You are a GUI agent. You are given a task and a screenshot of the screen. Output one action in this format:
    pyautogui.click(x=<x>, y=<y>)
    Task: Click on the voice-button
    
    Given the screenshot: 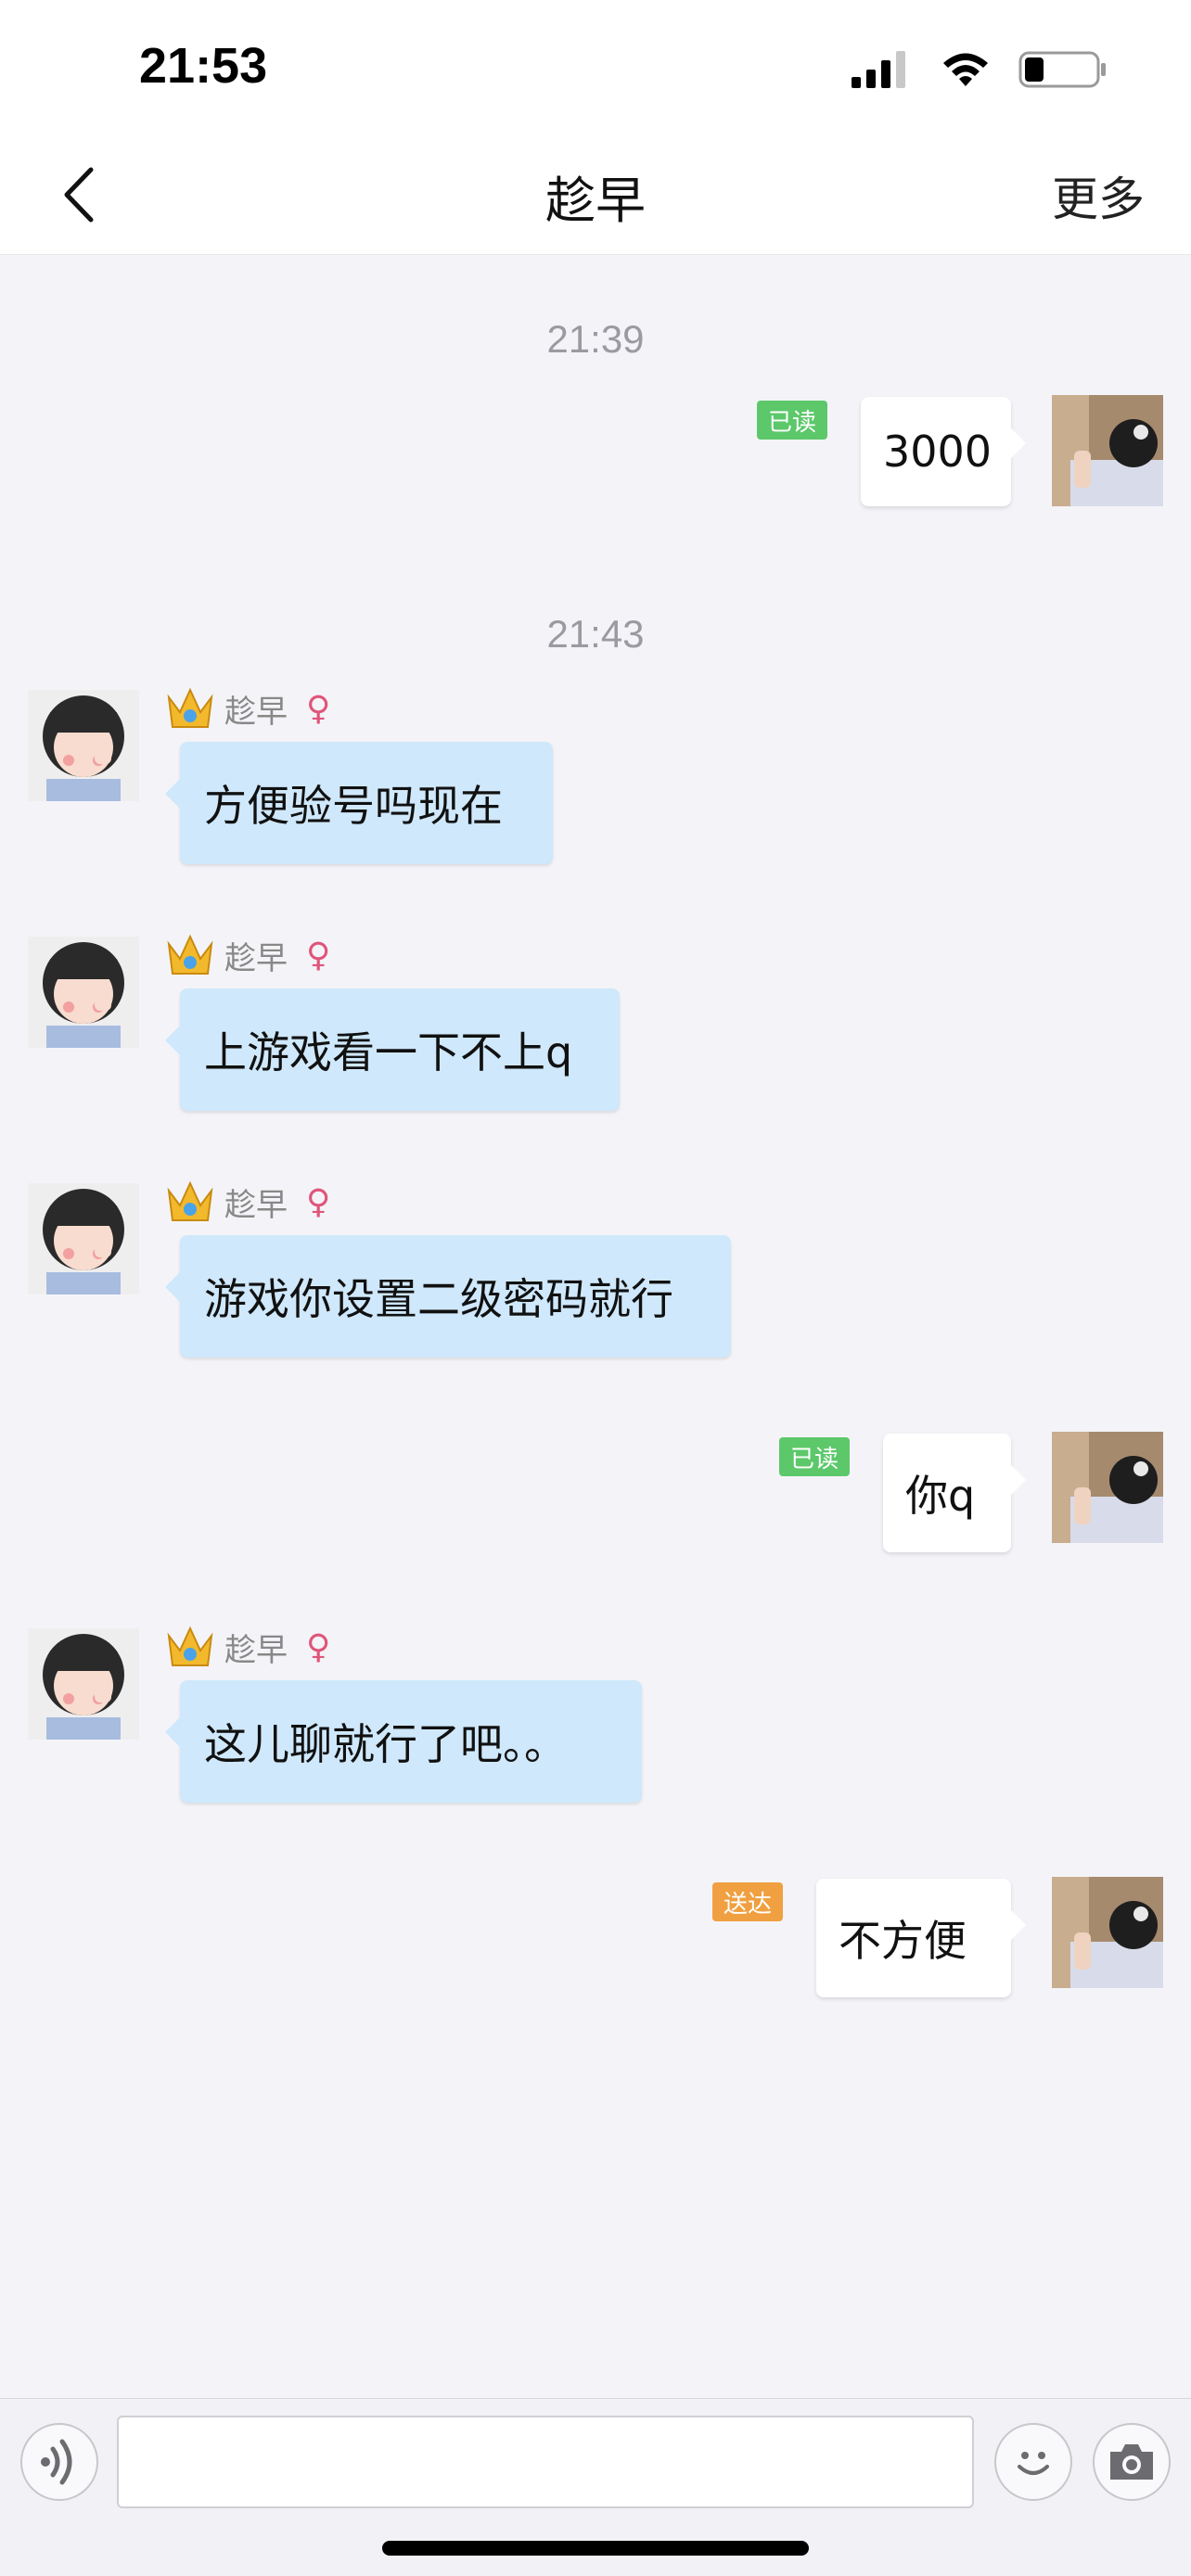 What is the action you would take?
    pyautogui.click(x=59, y=2462)
    